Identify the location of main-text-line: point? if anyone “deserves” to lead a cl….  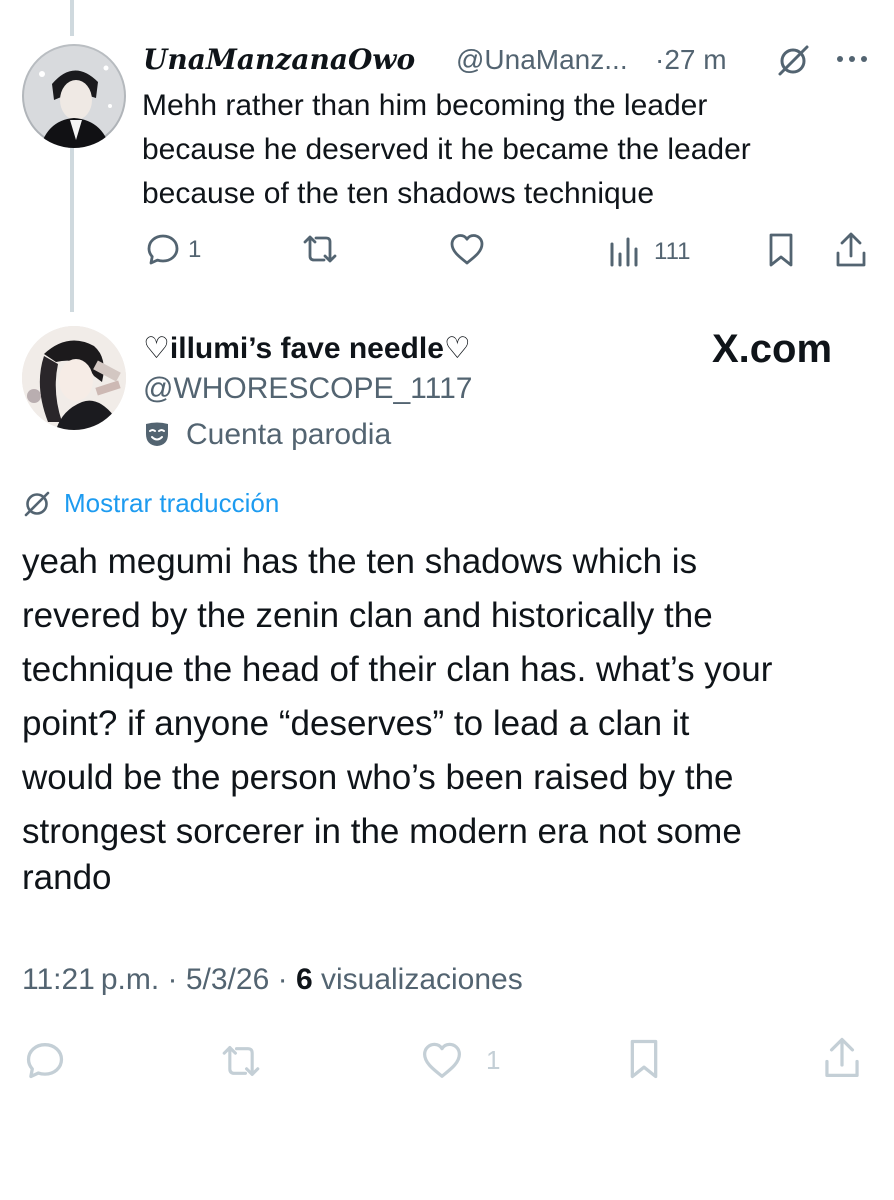
(356, 723).